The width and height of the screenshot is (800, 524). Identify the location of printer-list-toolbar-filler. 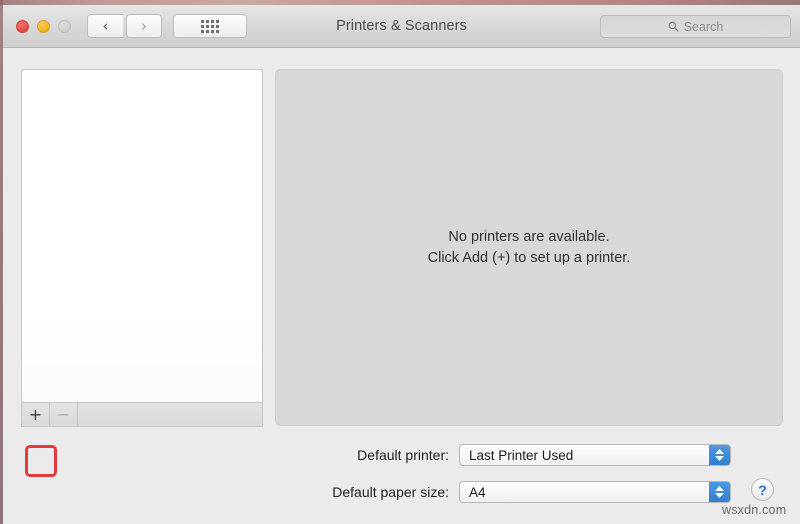
(170, 414).